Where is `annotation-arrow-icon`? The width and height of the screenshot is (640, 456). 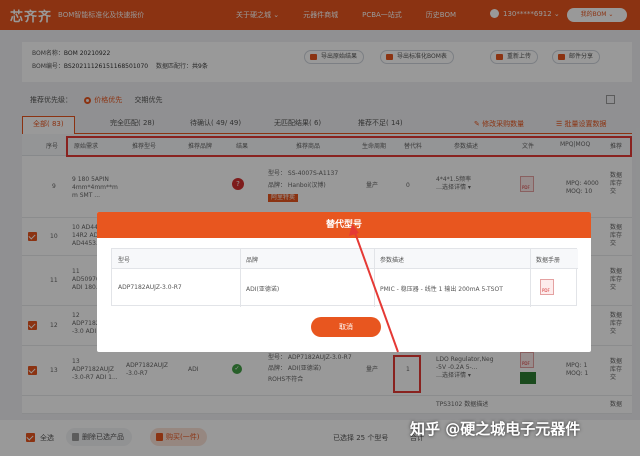
annotation-arrow-icon is located at coordinates (374, 288).